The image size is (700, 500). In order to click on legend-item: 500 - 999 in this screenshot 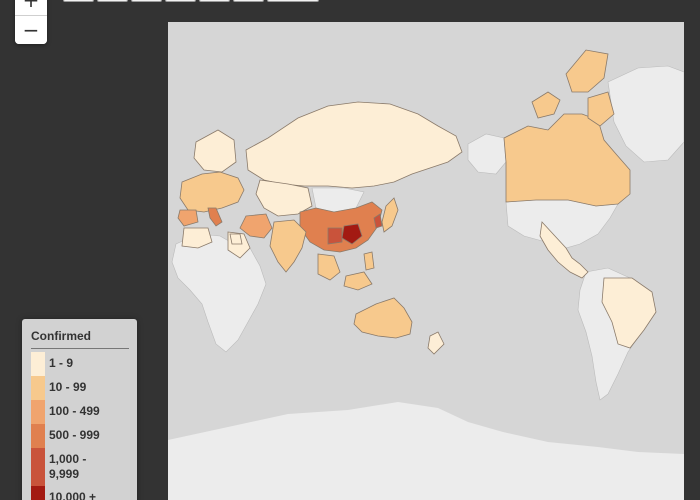, I will do `click(80, 436)`.